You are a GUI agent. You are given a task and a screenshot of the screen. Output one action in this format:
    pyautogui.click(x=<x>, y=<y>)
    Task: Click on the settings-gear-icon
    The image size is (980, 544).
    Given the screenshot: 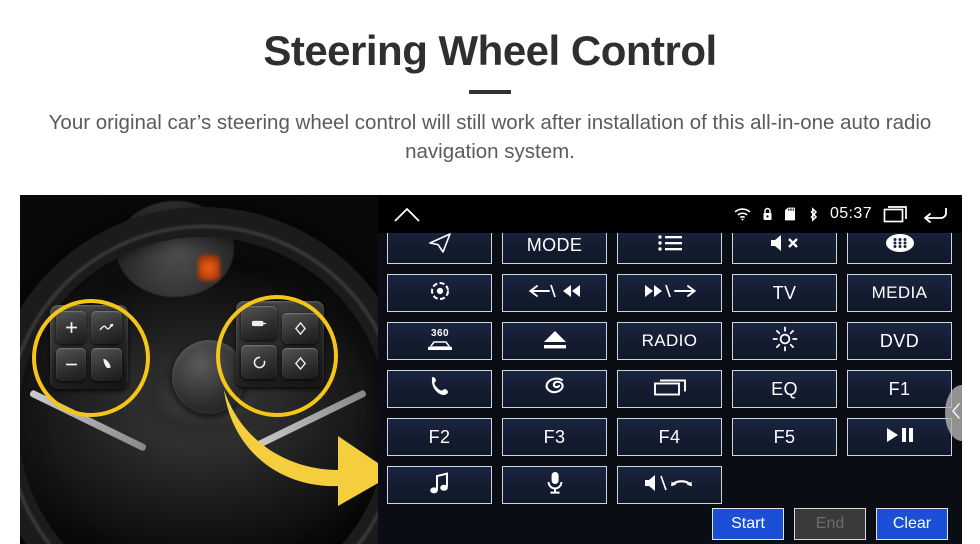 What is the action you would take?
    pyautogui.click(x=440, y=293)
    